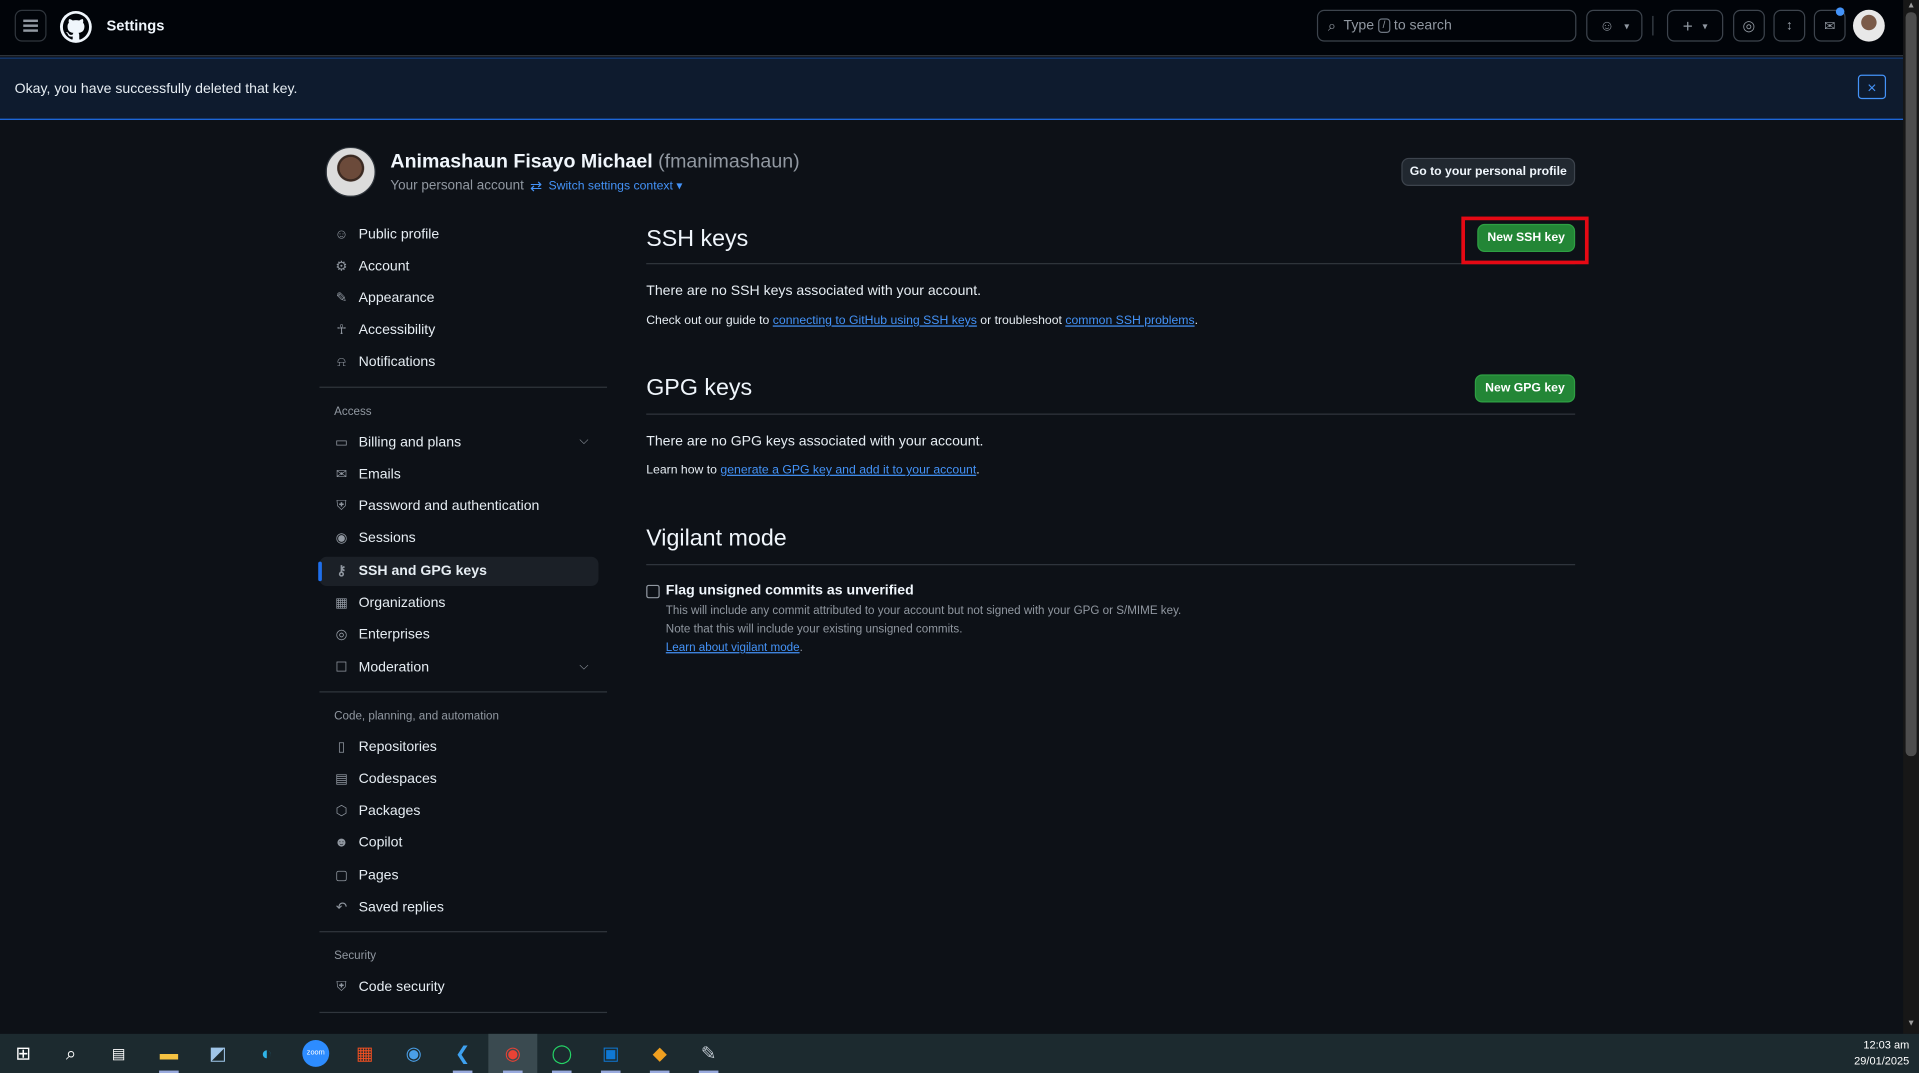  Describe the element at coordinates (401, 908) in the screenshot. I see `sidebar-item-label: Saved replies` at that location.